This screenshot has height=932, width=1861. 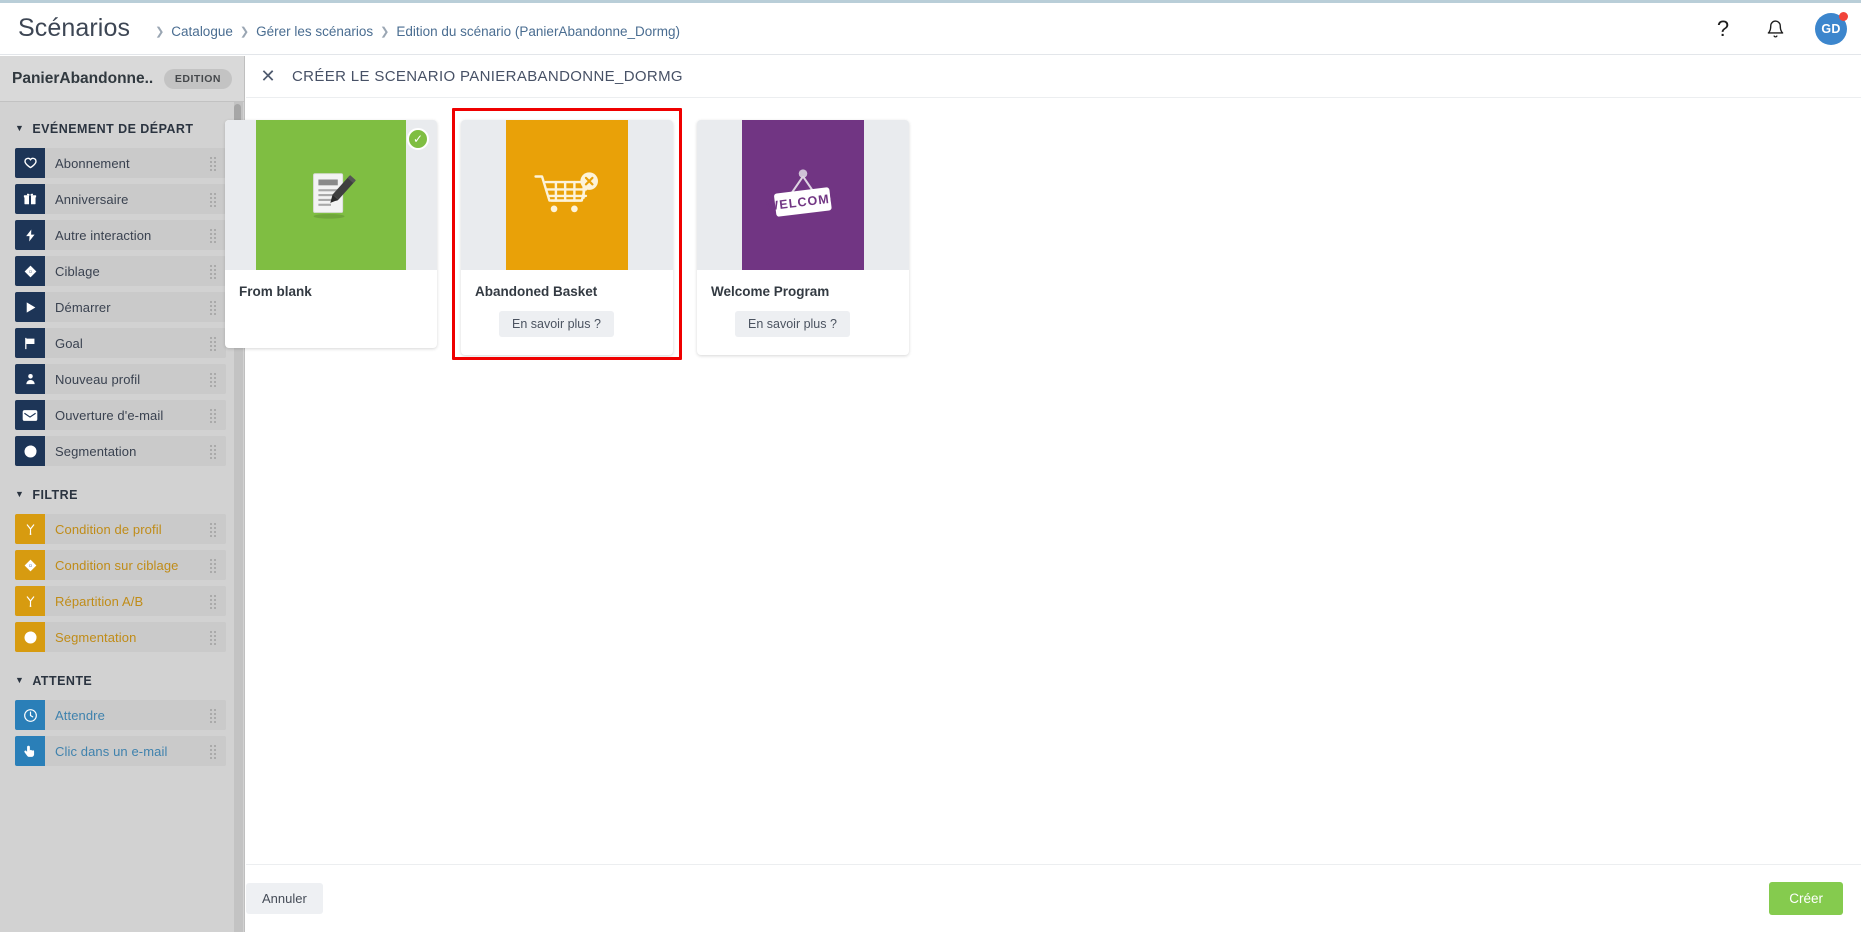 I want to click on sidebar-item-abonnement: Abonnement, so click(x=120, y=163).